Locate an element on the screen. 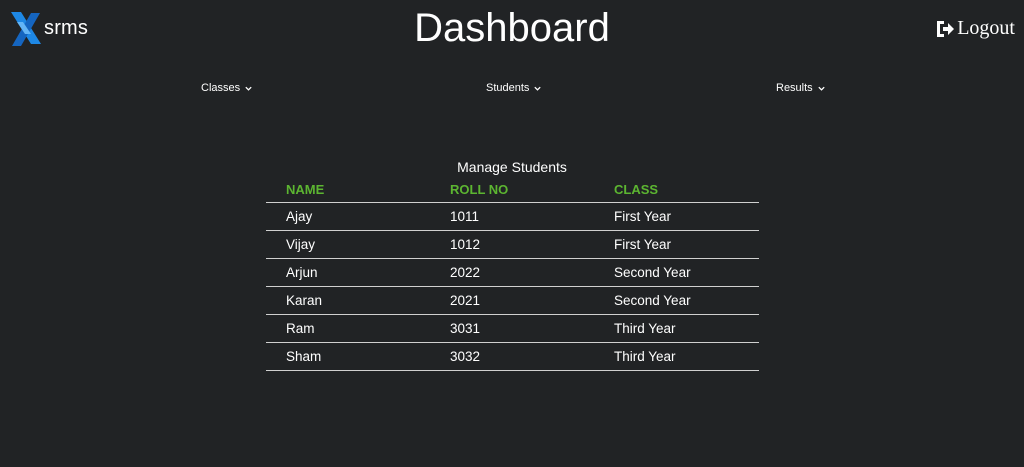  nav-students-label: Students is located at coordinates (508, 88).